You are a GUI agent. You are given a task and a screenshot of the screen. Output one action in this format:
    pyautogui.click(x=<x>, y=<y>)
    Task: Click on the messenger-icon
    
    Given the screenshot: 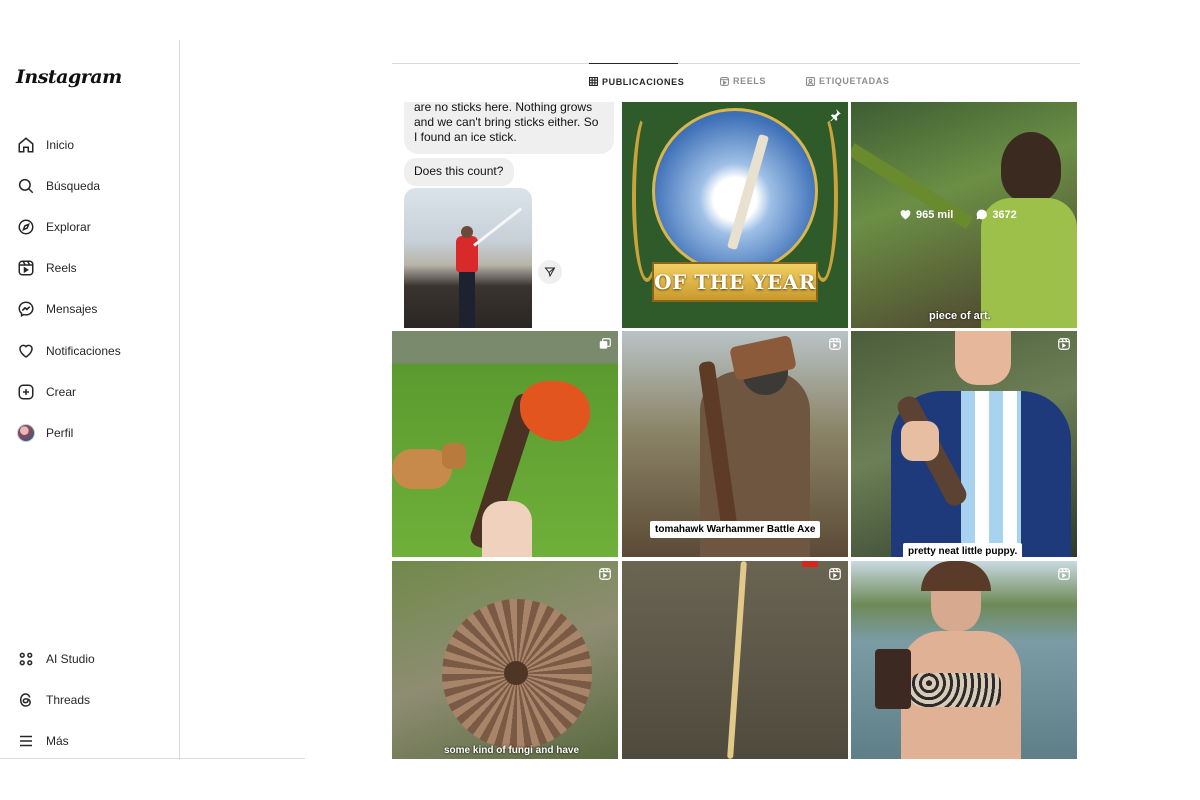 What is the action you would take?
    pyautogui.click(x=26, y=309)
    